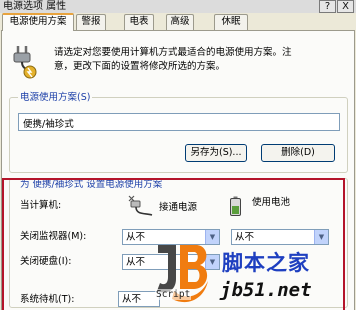 The width and height of the screenshot is (356, 310). What do you see at coordinates (91, 22) in the screenshot?
I see `tab-alarms: 警报` at bounding box center [91, 22].